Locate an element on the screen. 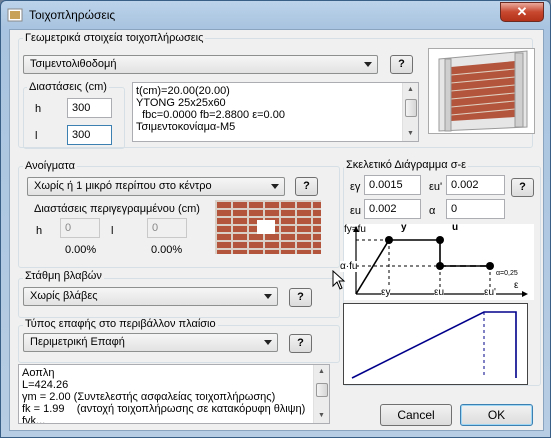 Image resolution: width=551 pixels, height=438 pixels. fy-fu-label: fy=fu is located at coordinates (355, 229).